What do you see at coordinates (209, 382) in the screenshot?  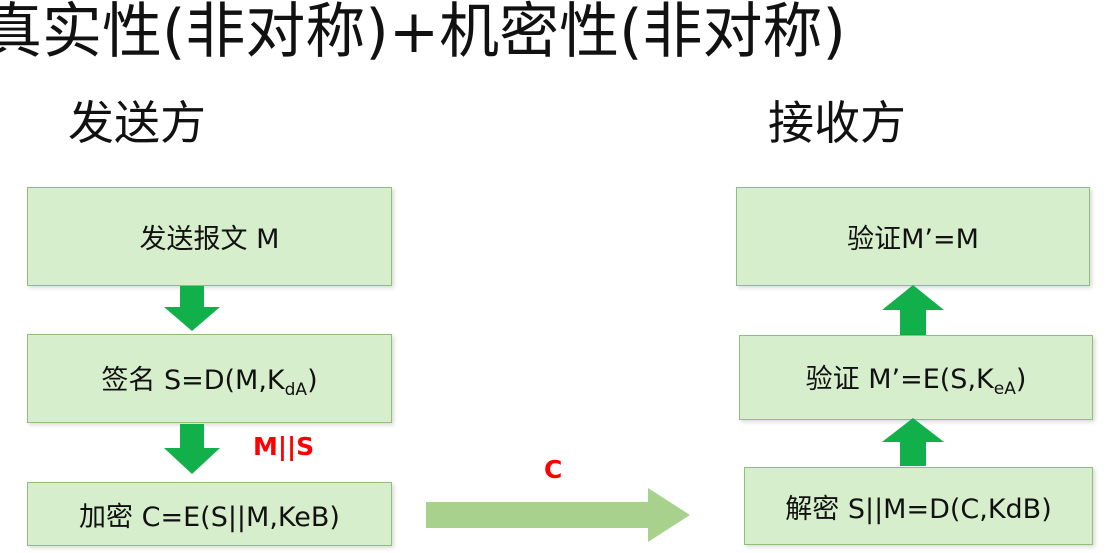 I see `sender-step-sign-text: 签名 S=D(M,KdA)` at bounding box center [209, 382].